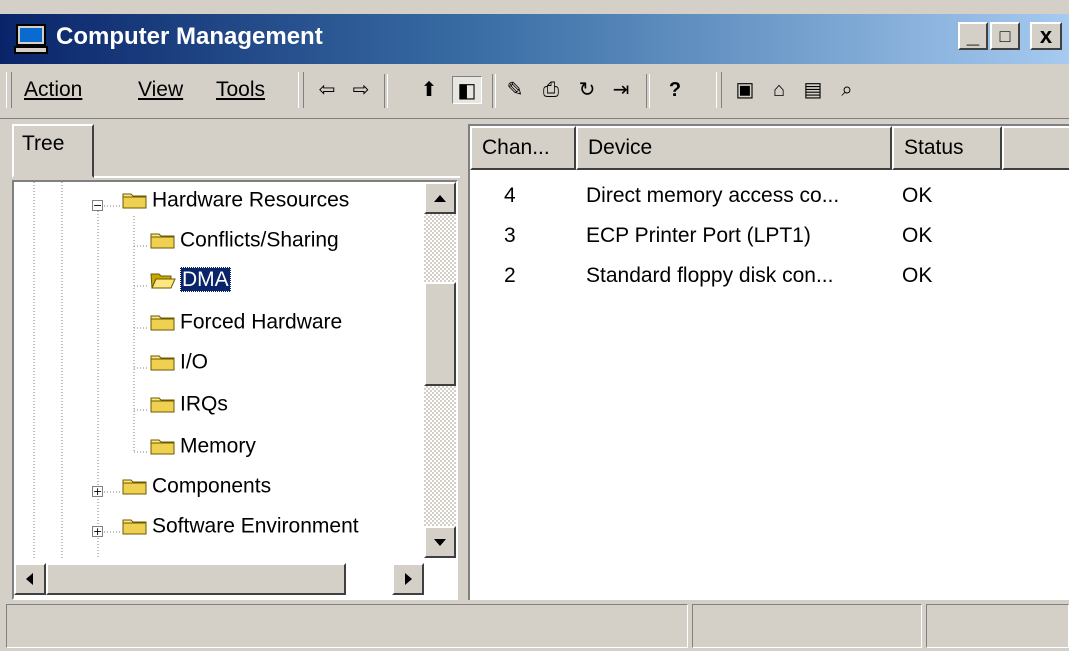 The height and width of the screenshot is (651, 1069). I want to click on menu-view: View, so click(160, 90).